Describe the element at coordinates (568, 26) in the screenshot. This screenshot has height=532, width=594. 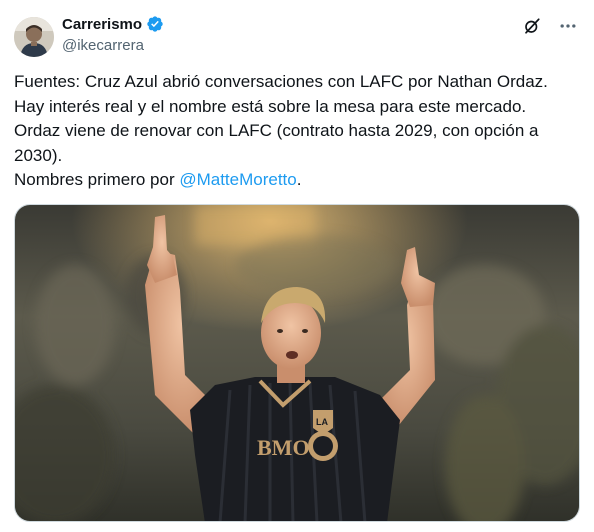
I see `more-options-icon` at that location.